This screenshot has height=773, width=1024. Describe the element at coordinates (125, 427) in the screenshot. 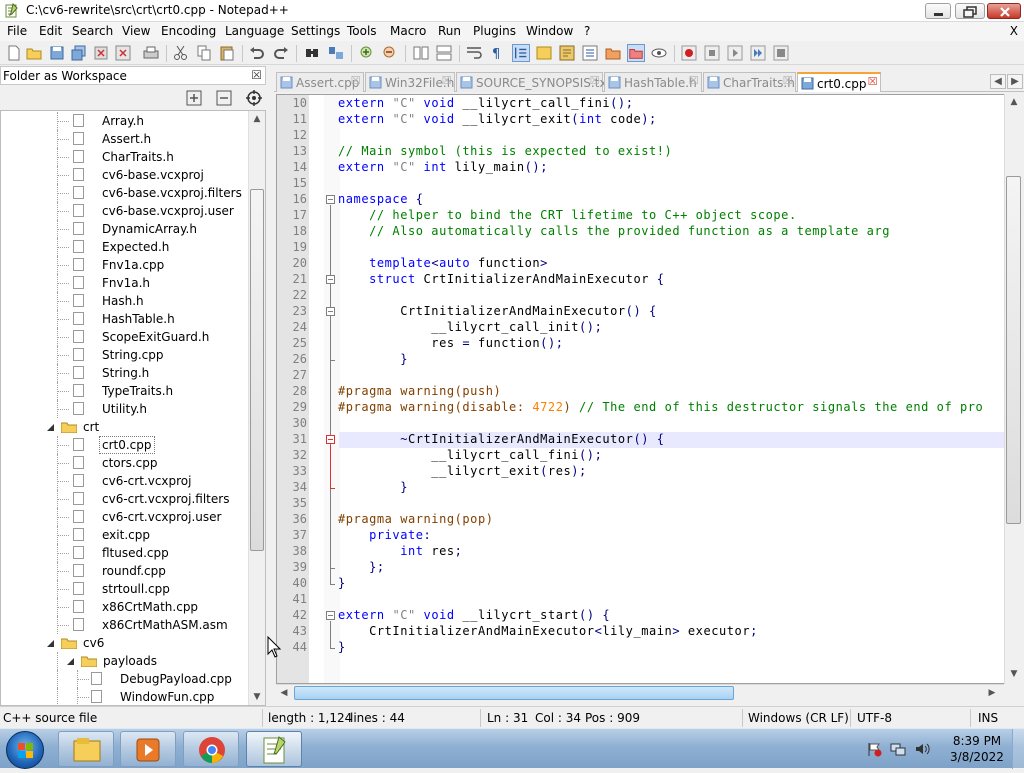

I see `tree-folder-row: crt` at that location.